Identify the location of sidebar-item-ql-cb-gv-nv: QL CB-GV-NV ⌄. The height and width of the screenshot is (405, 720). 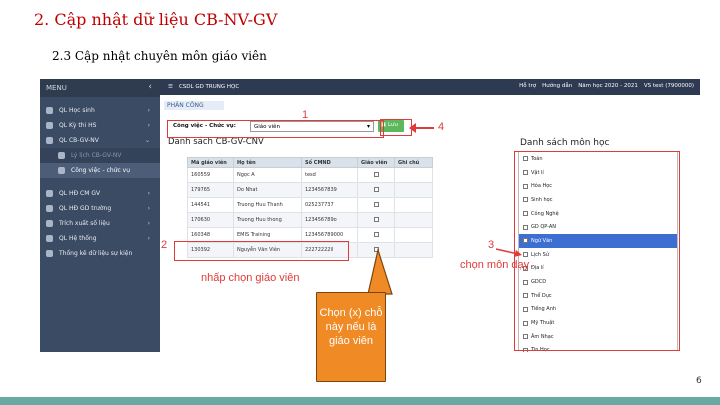
(100, 140).